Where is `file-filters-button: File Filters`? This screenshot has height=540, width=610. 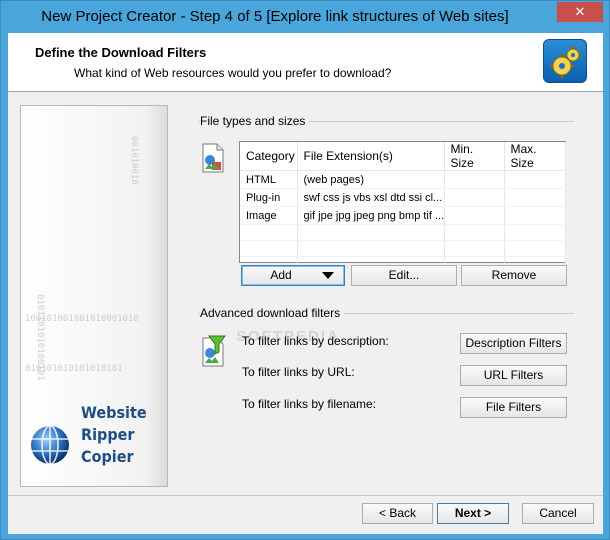
file-filters-button: File Filters is located at coordinates (513, 407).